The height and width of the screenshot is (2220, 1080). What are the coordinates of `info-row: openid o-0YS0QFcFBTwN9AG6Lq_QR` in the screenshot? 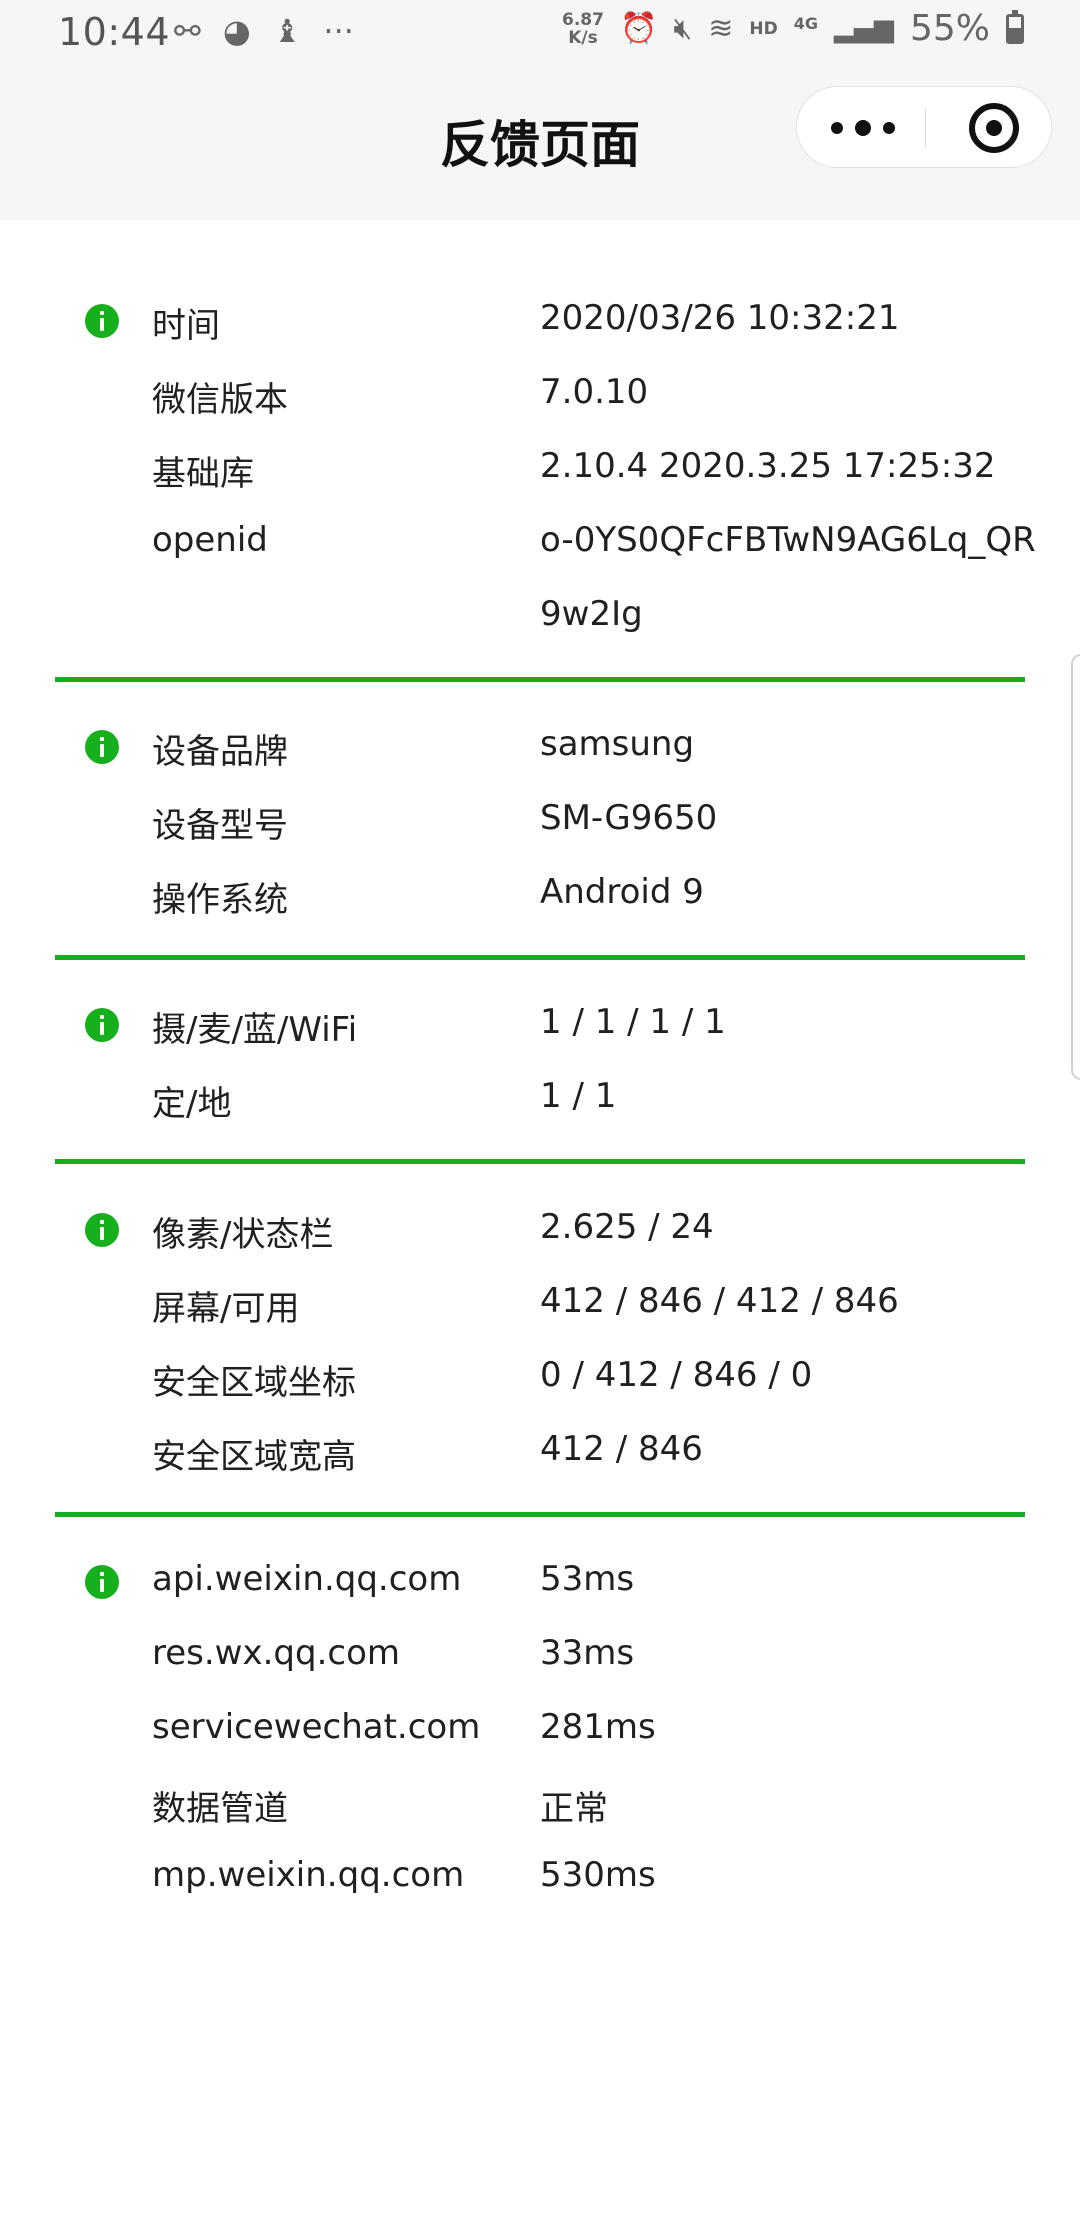 It's located at (545, 543).